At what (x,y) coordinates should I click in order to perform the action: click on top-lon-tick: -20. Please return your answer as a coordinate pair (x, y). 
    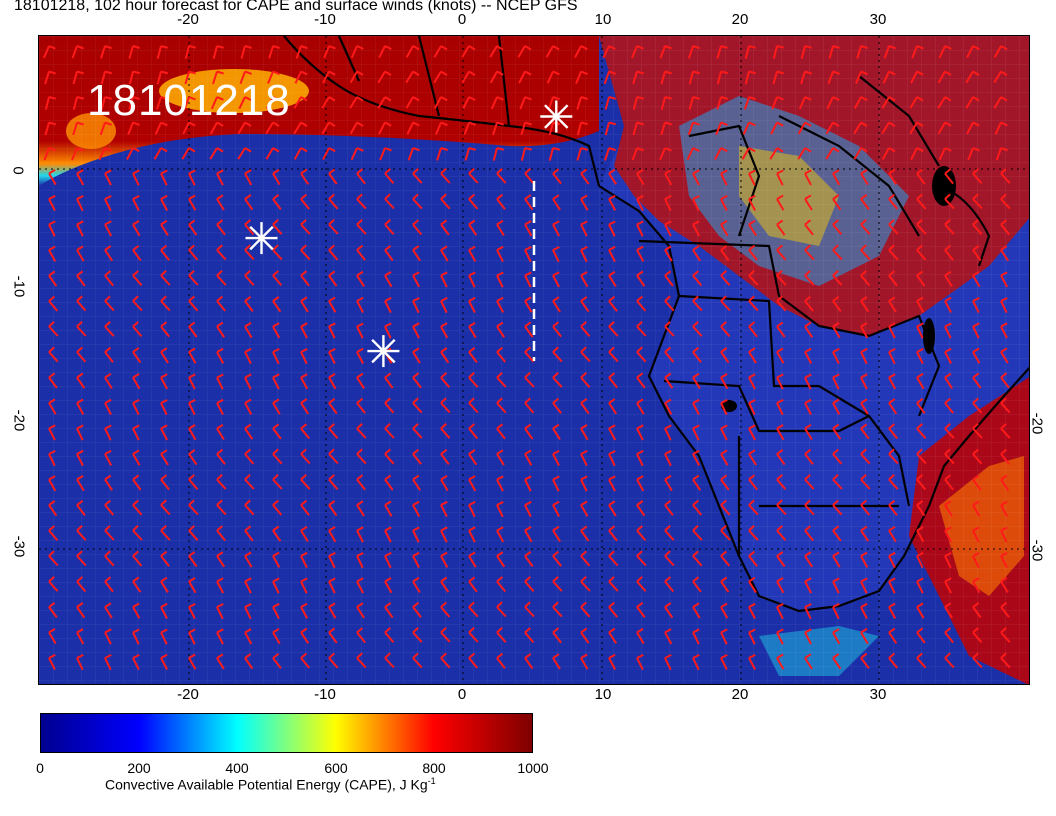
    Looking at the image, I should click on (188, 19).